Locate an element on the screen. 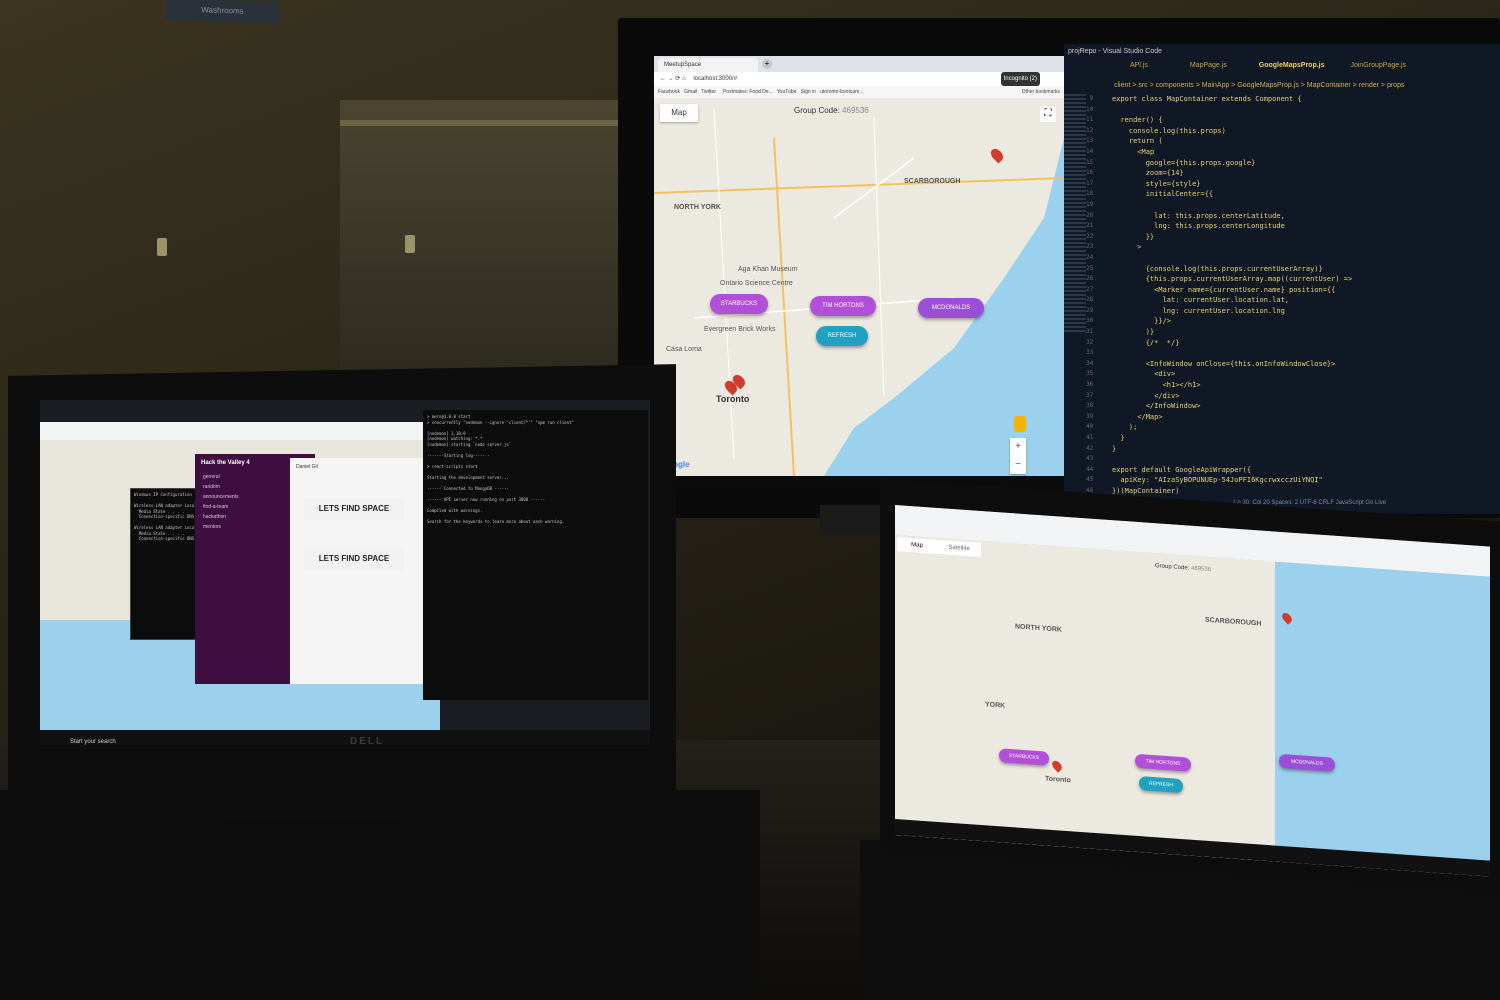  map-place-label: SCARBOROUGH is located at coordinates (932, 181).